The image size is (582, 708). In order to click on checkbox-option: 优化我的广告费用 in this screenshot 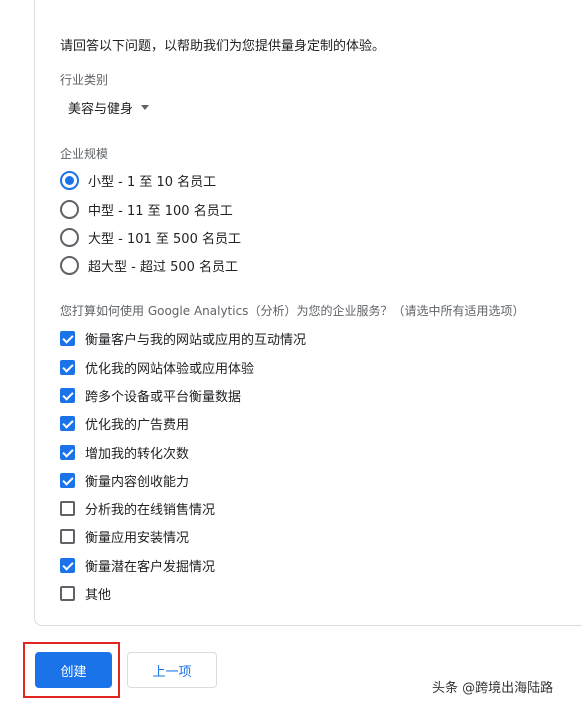, I will do `click(124, 423)`.